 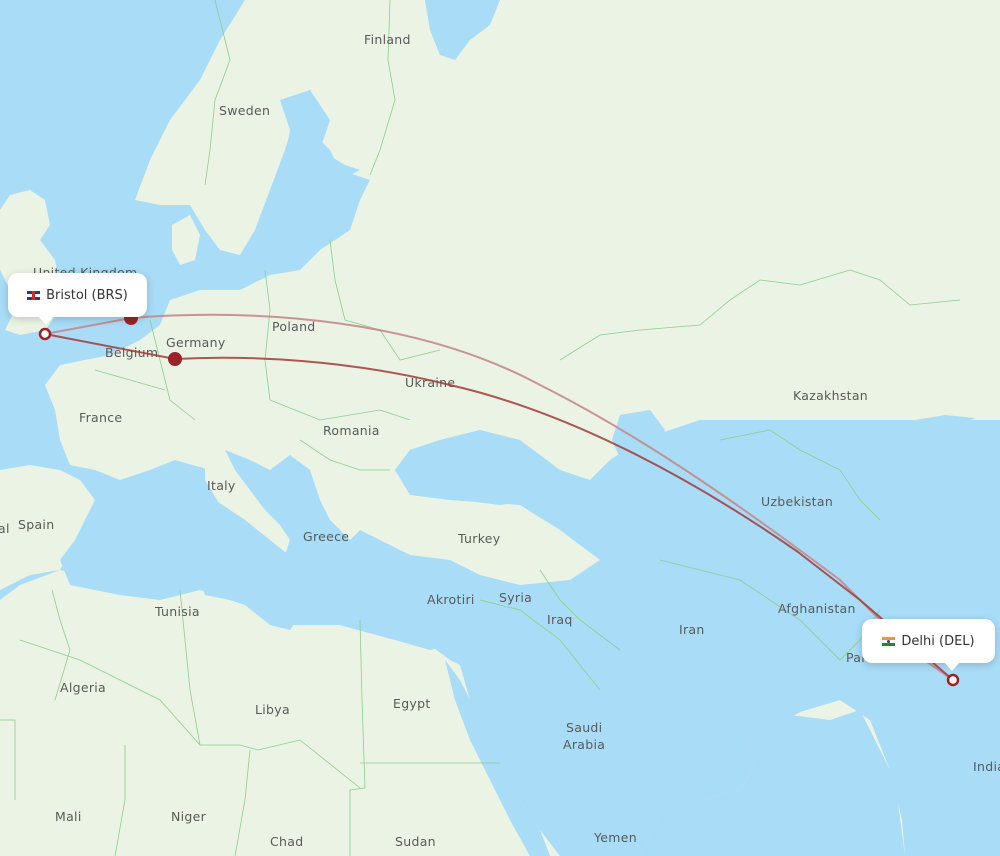 I want to click on label-afghanistan: Afghanistan, so click(x=817, y=608).